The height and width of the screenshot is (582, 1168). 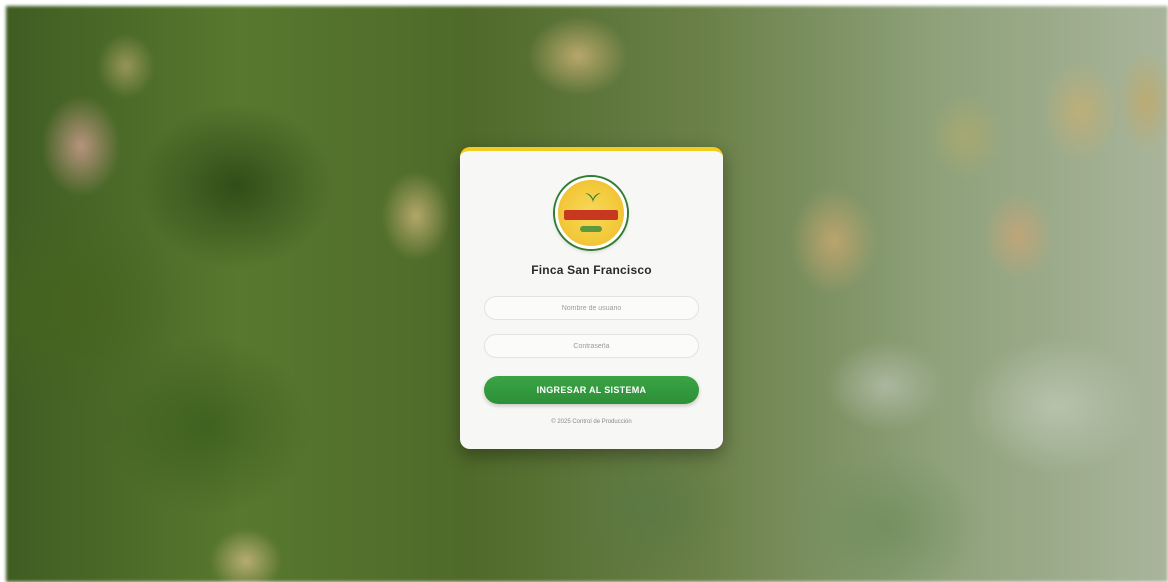 I want to click on page-title: Finca San Francisco, so click(x=591, y=270).